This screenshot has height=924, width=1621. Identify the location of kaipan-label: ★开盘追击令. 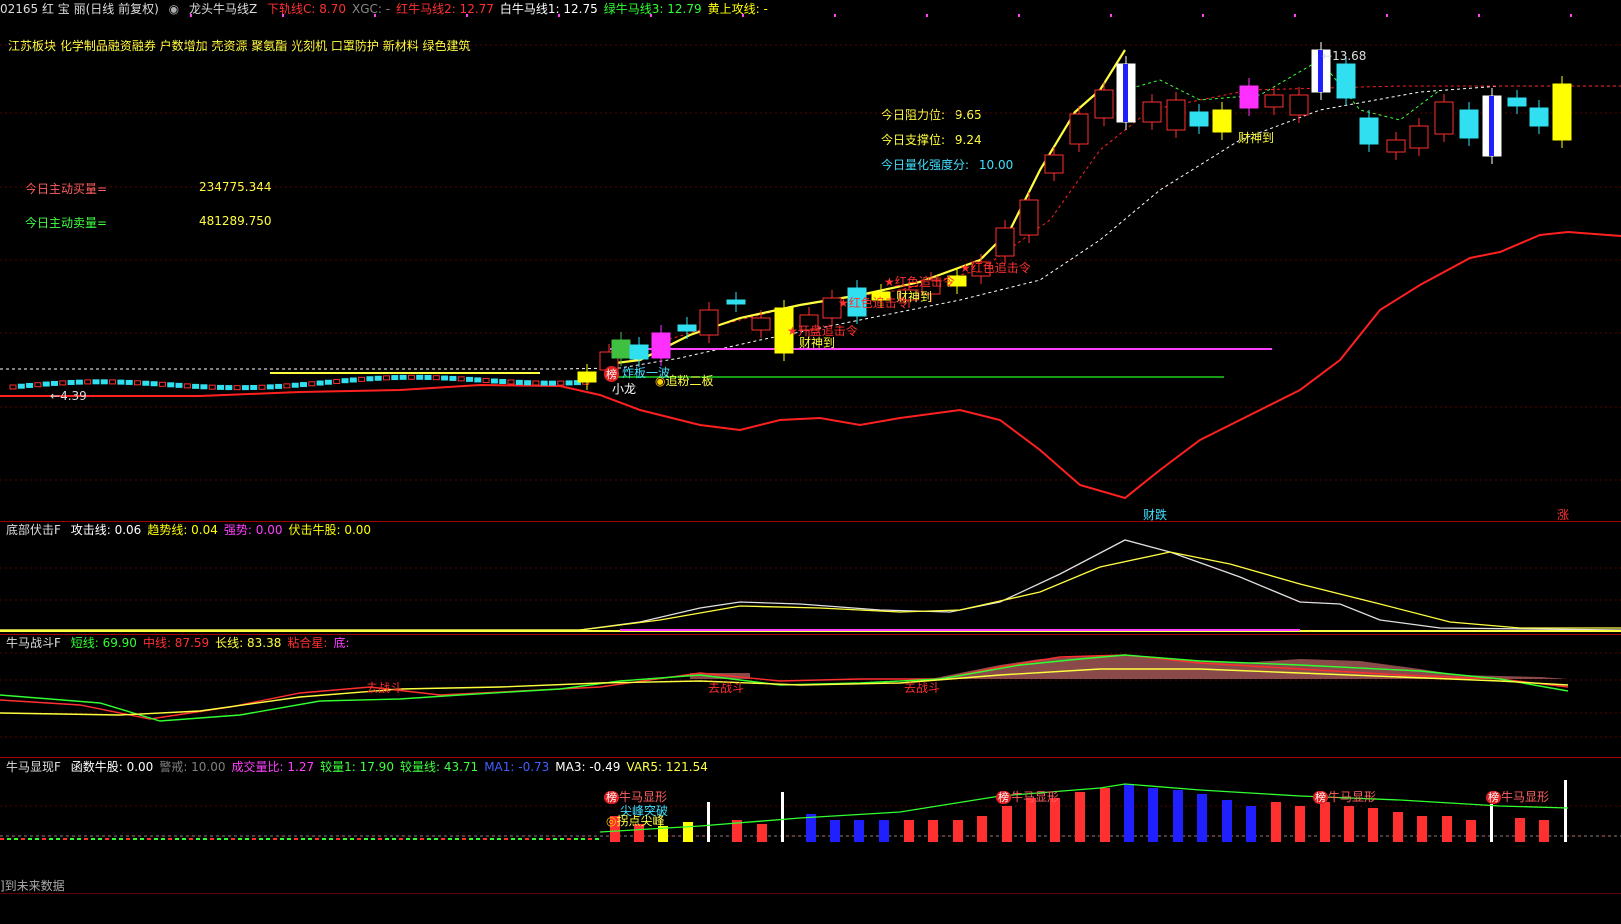
(822, 331).